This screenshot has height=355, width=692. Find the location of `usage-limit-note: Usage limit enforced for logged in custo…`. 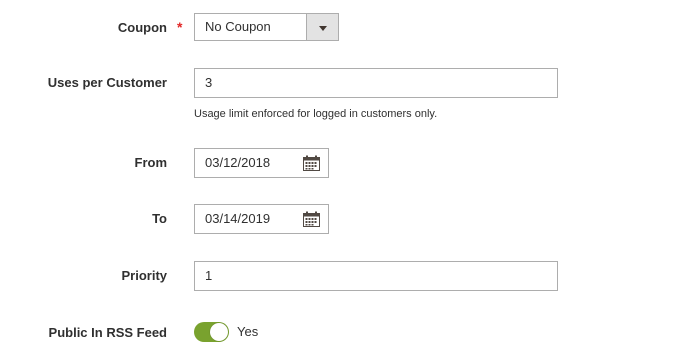

usage-limit-note: Usage limit enforced for logged in custo… is located at coordinates (316, 114).